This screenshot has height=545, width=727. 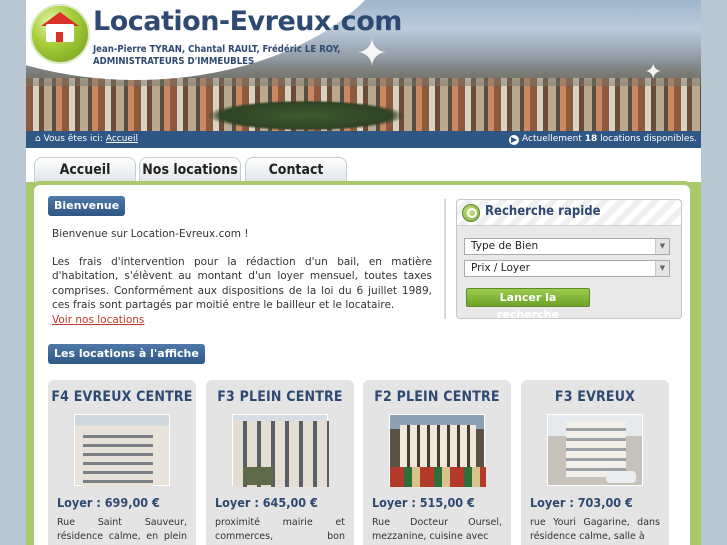 What do you see at coordinates (528, 304) in the screenshot?
I see `launch-search-button: Lancer la recherche` at bounding box center [528, 304].